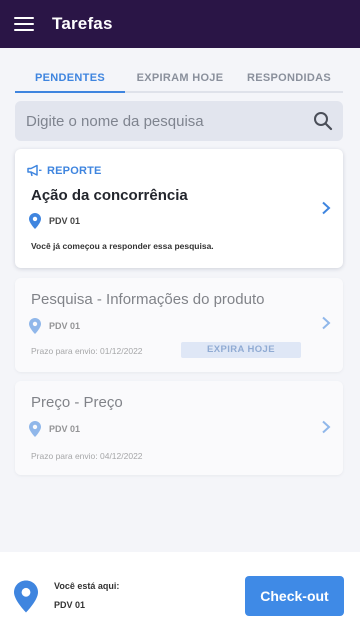 This screenshot has height=640, width=360. Describe the element at coordinates (155, 121) in the screenshot. I see `search-input` at that location.